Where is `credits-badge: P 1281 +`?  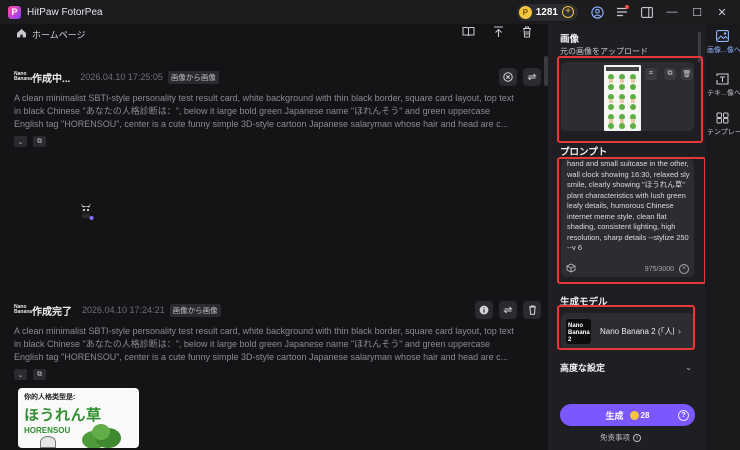
credits-badge: P 1281 + is located at coordinates (547, 12).